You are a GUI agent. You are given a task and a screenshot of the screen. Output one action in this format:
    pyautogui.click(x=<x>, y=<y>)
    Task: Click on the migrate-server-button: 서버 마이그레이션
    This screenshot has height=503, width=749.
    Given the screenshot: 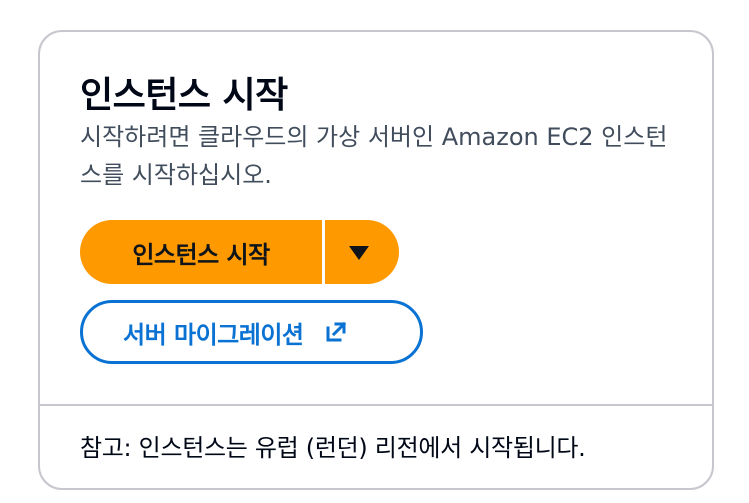 What is the action you would take?
    pyautogui.click(x=251, y=332)
    